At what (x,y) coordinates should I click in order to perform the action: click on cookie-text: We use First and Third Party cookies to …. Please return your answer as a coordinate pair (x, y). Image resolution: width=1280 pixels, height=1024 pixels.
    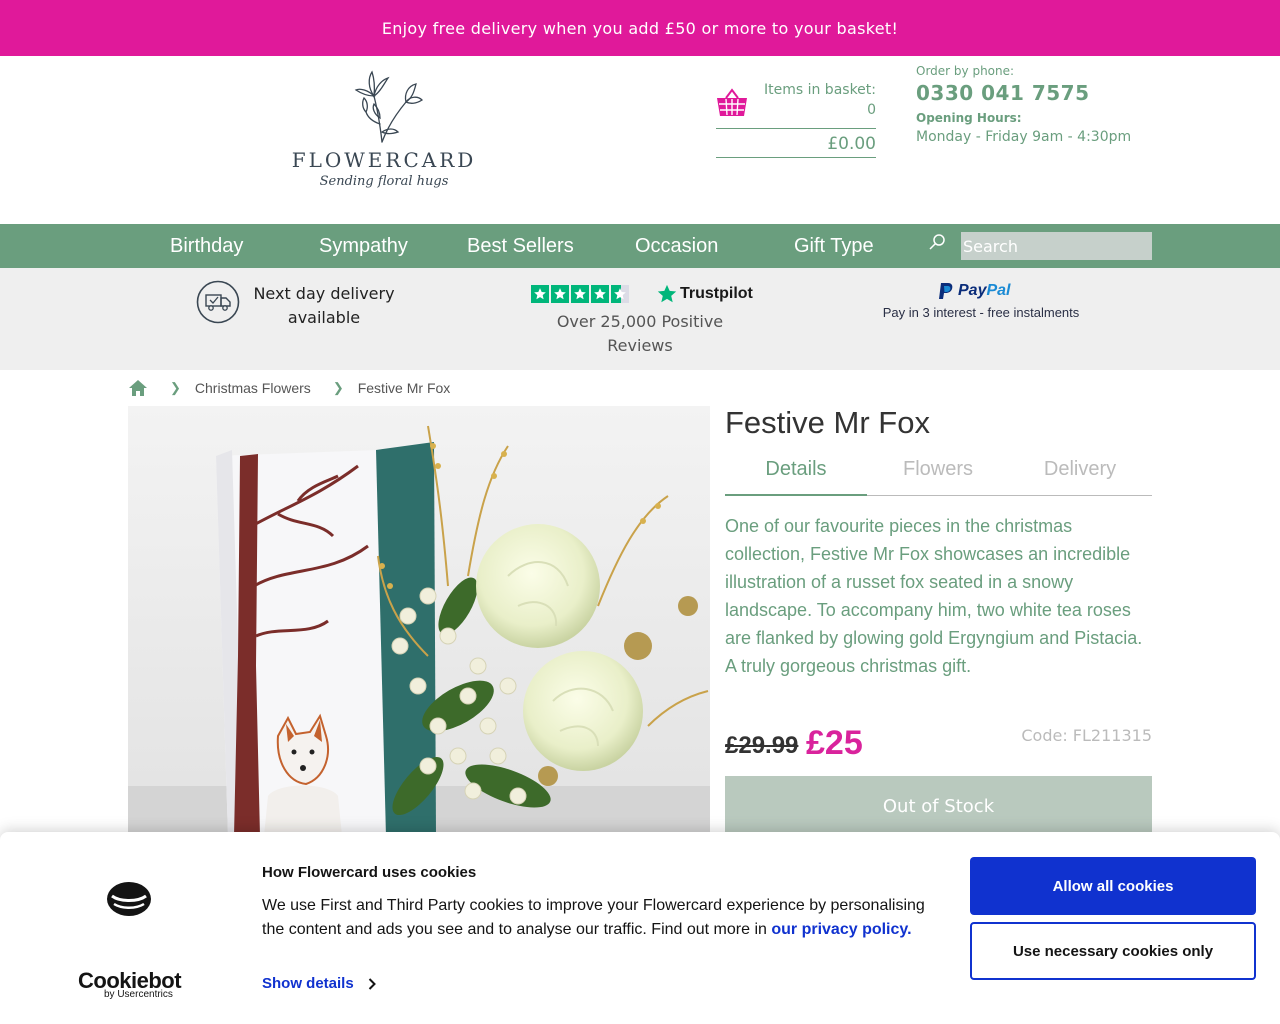
    Looking at the image, I should click on (602, 918).